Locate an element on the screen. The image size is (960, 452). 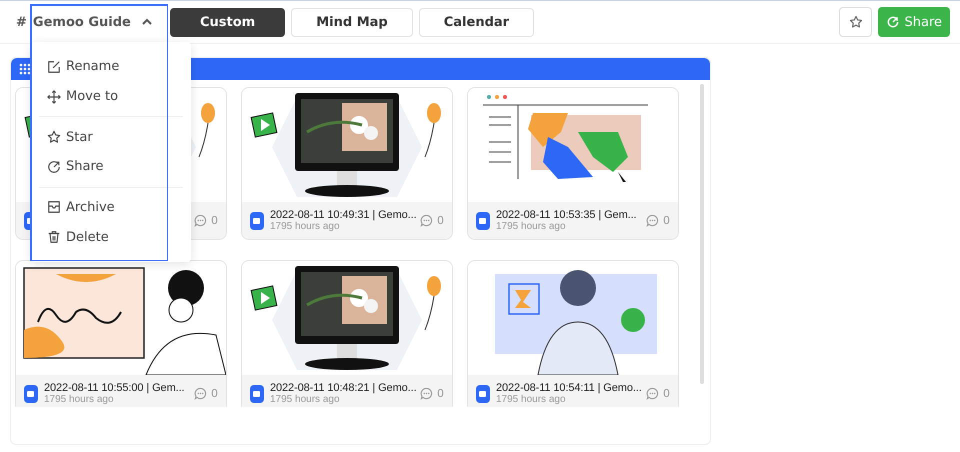
menu-item: Delete is located at coordinates (111, 237).